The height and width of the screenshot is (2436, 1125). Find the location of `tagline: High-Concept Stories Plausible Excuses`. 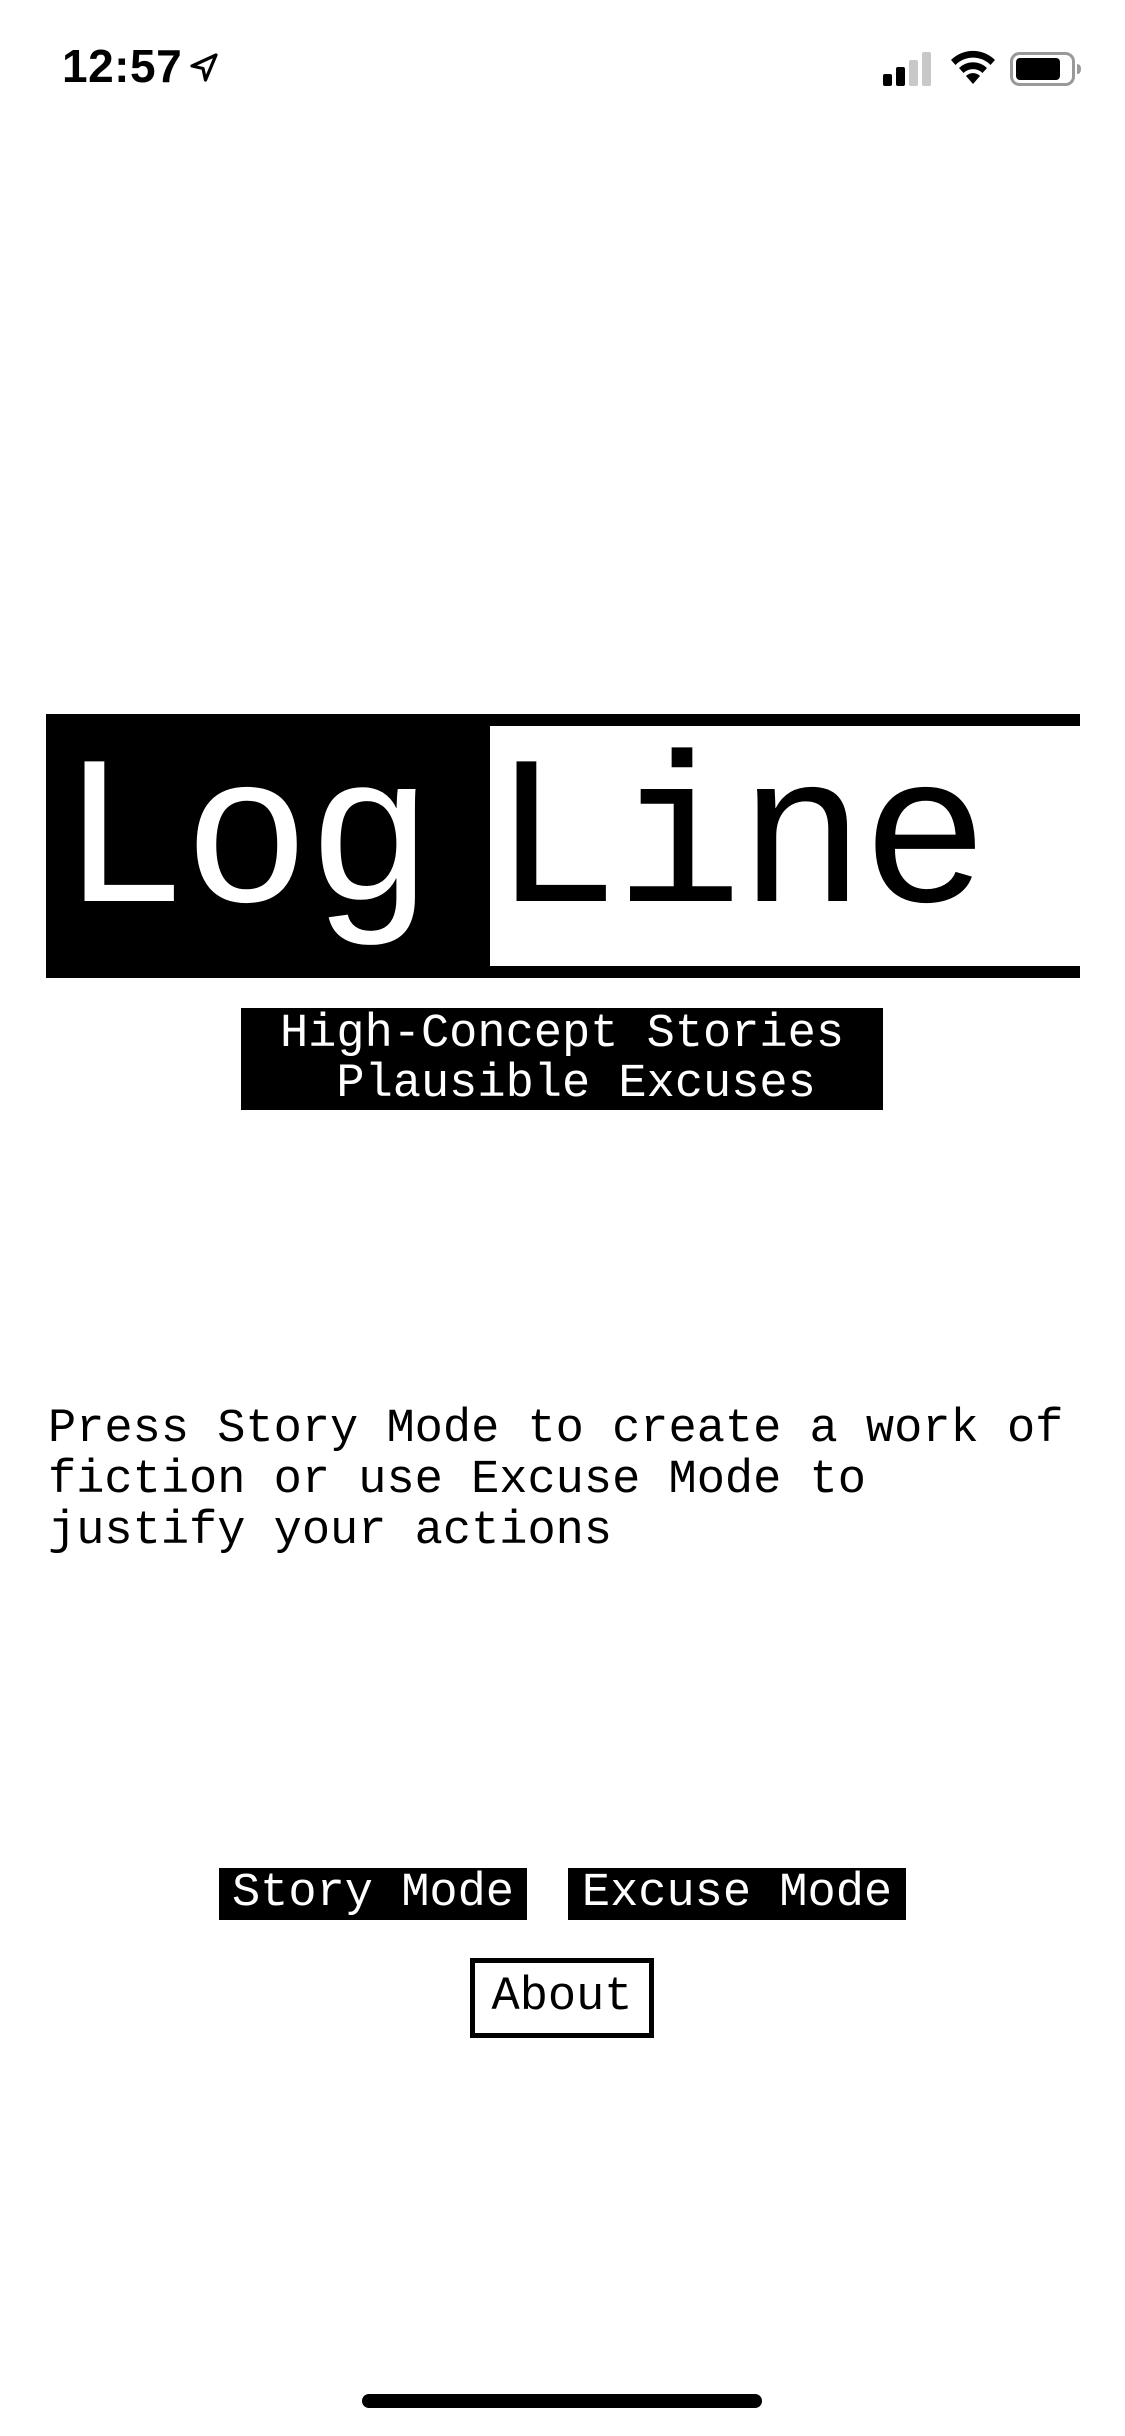

tagline: High-Concept Stories Plausible Excuses is located at coordinates (562, 1059).